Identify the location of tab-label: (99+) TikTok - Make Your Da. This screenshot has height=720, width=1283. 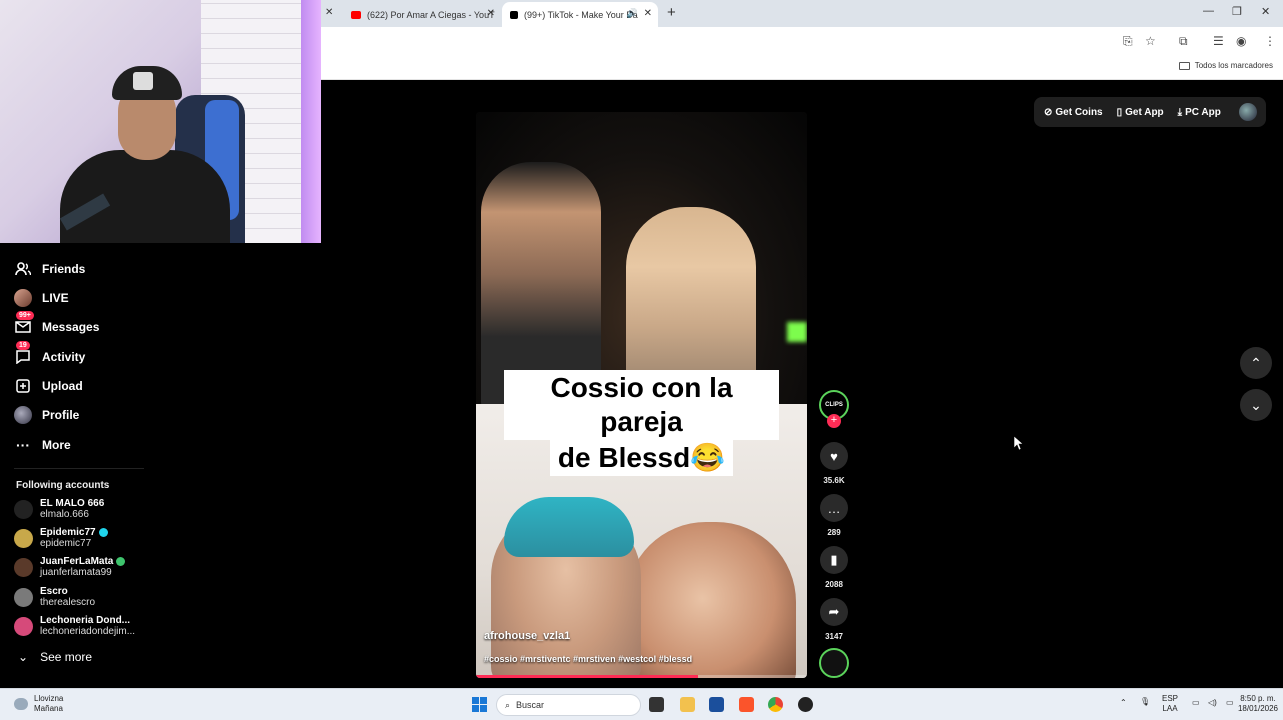
(581, 14).